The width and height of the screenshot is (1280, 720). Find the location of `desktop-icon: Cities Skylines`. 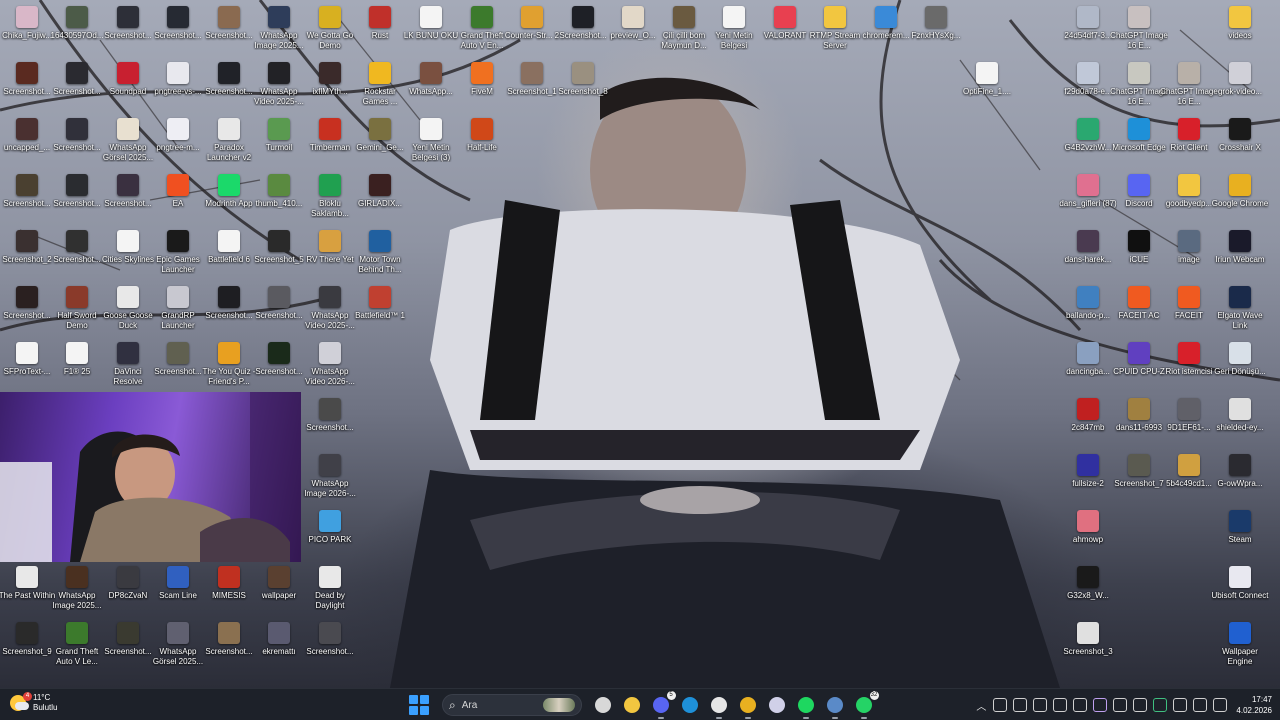

desktop-icon: Cities Skylines is located at coordinates (128, 252).